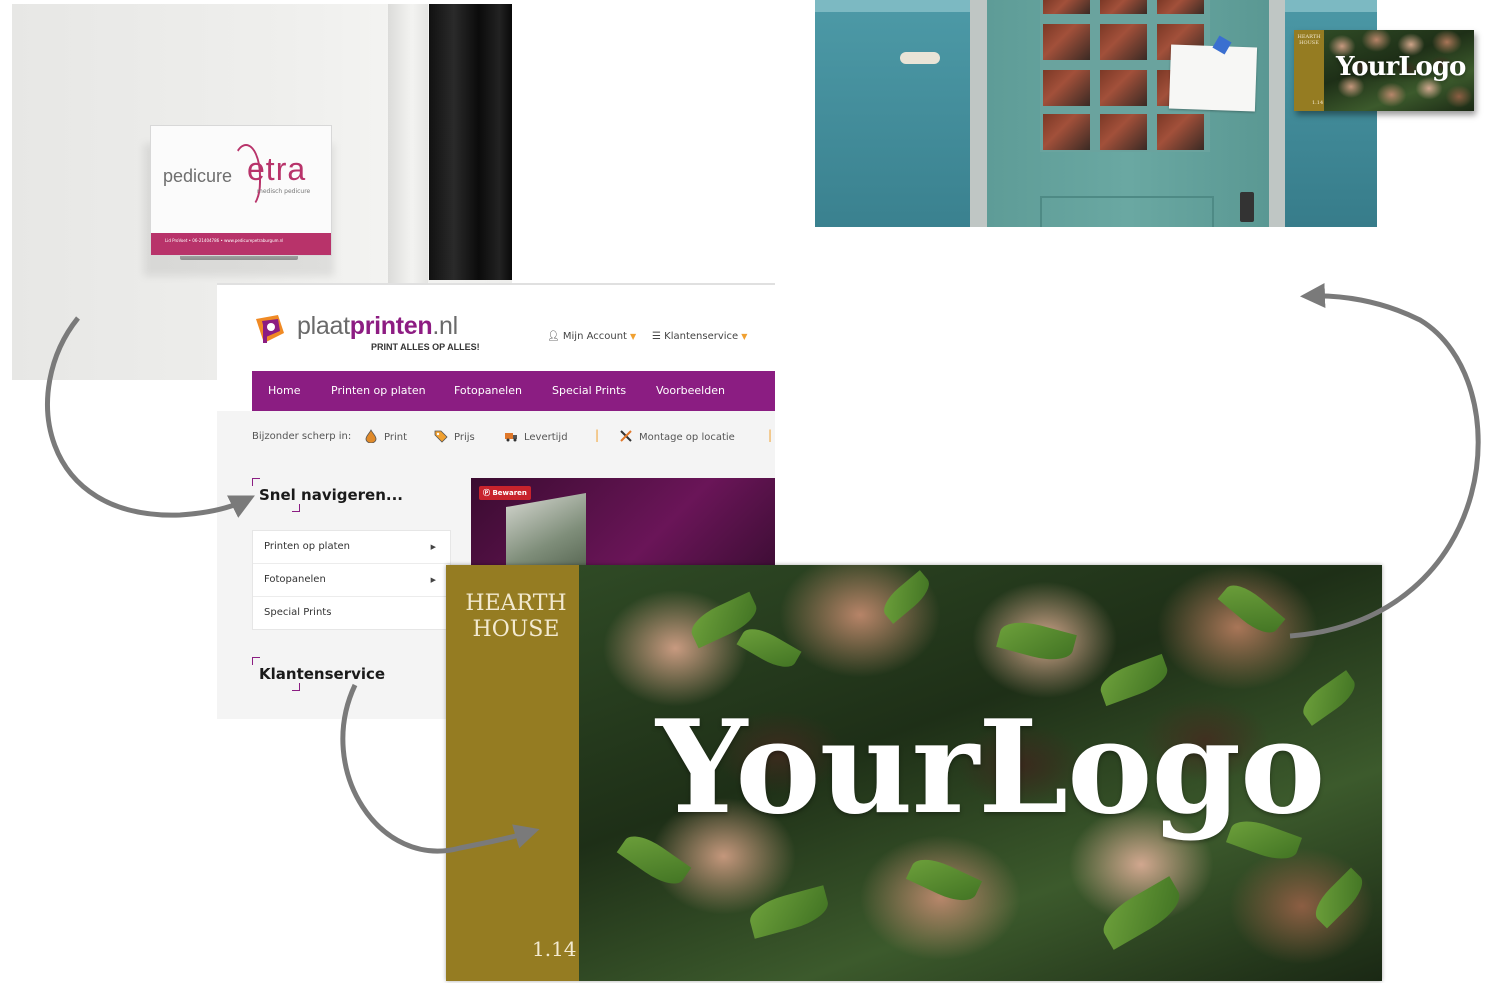 The image size is (1488, 983). Describe the element at coordinates (1213, 78) in the screenshot. I see `taped-paper` at that location.